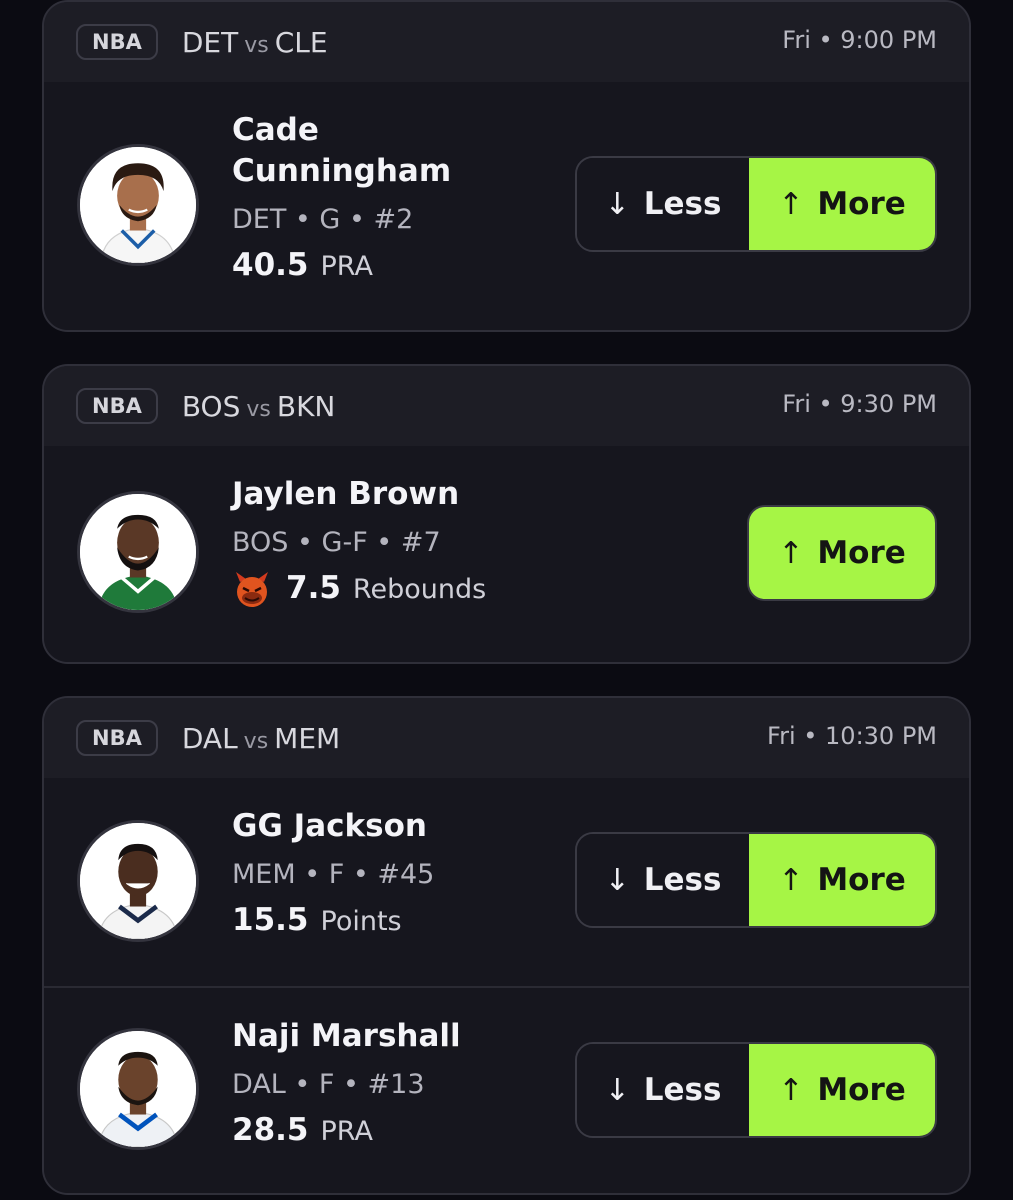  I want to click on demon-icon, so click(252, 590).